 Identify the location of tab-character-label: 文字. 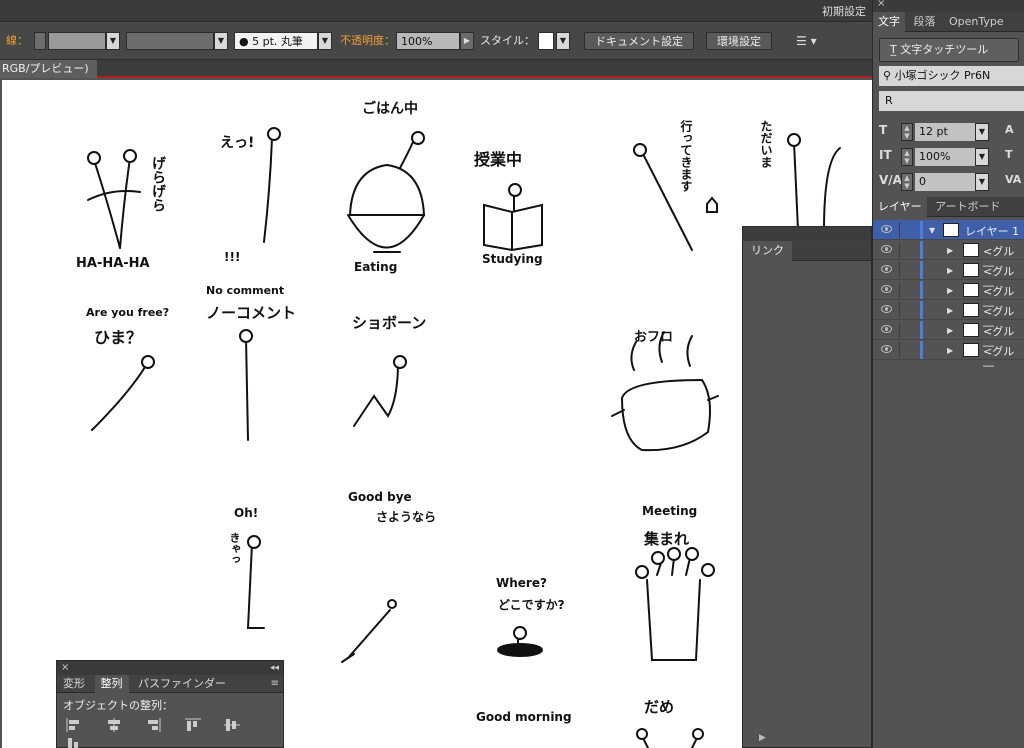
(889, 21).